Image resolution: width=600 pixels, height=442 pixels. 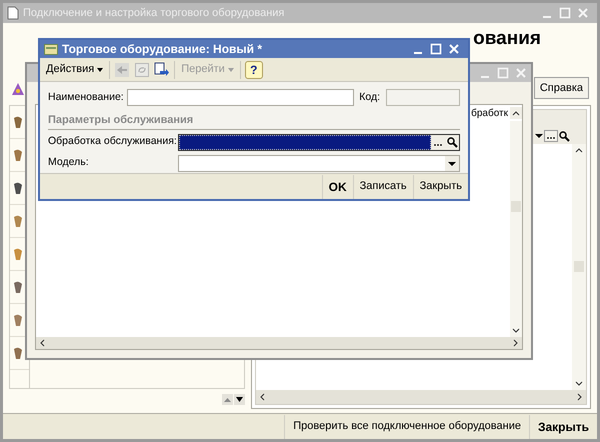 I want to click on footer-button: Проверить все подключенное оборудование, so click(x=406, y=426).